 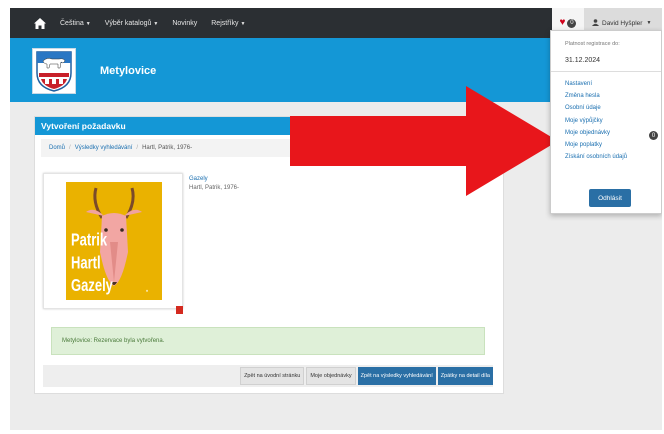 I want to click on nav-indexes-menu: Rejstříky ▼, so click(x=228, y=23).